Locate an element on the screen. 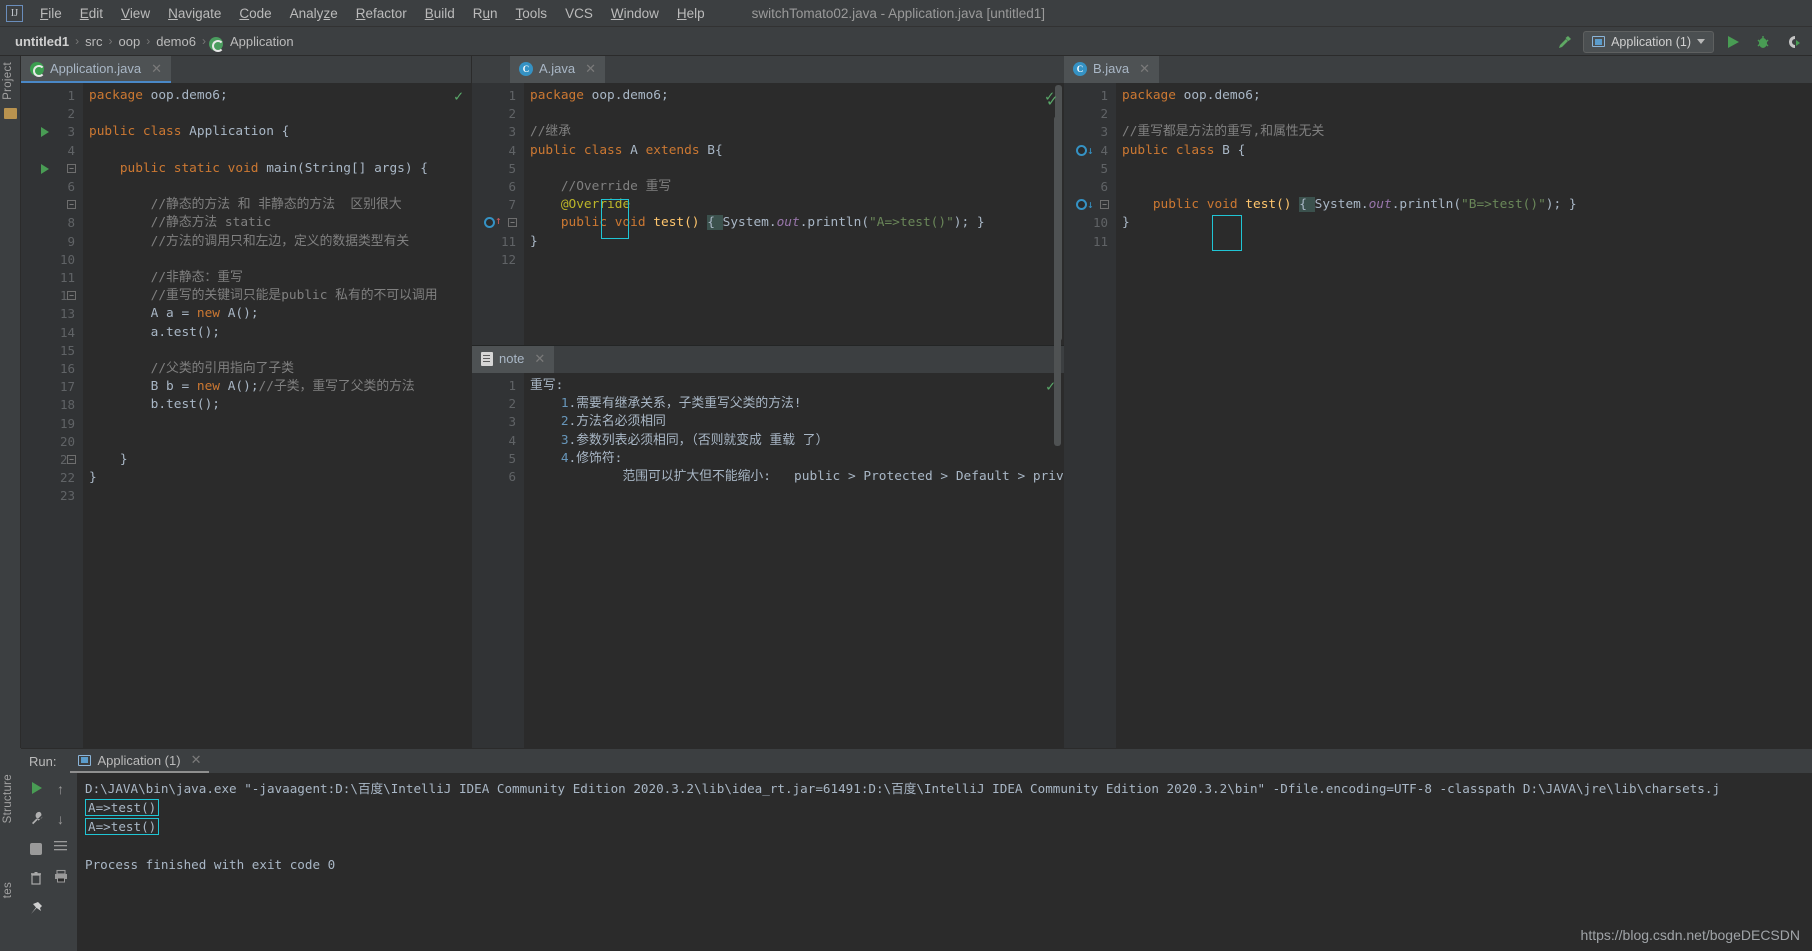  menu-build: Build is located at coordinates (440, 13).